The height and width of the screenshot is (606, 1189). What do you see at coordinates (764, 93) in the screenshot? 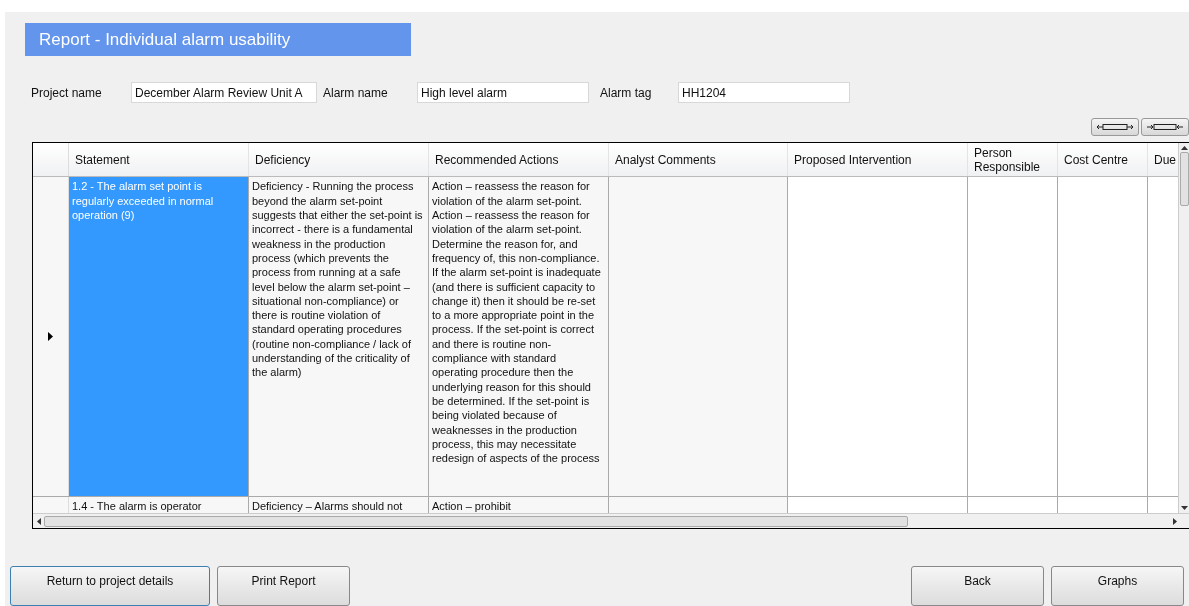
I see `text-field: HH1204` at bounding box center [764, 93].